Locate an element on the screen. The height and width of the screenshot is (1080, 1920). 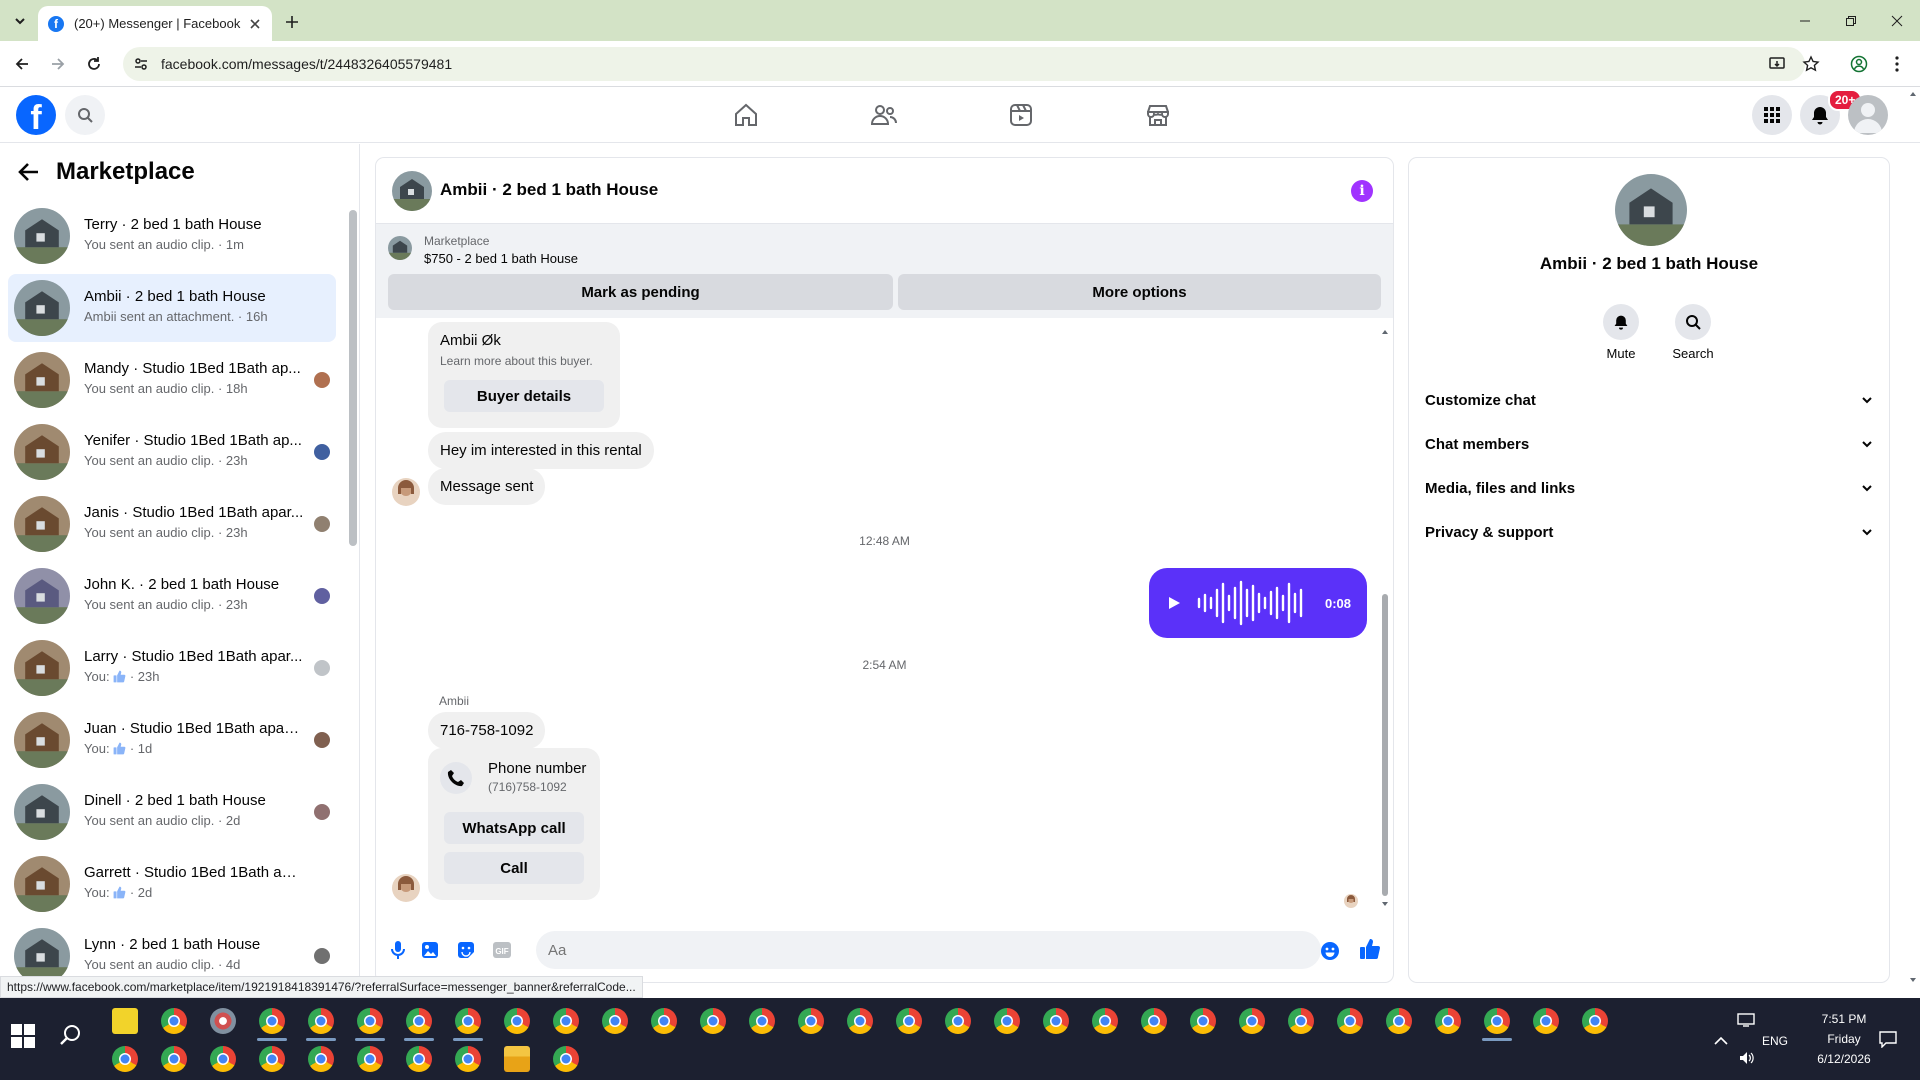
browser-menu-button is located at coordinates (1897, 64).